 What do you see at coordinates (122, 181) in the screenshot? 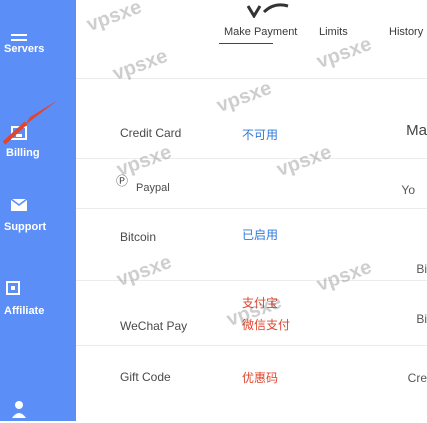
I see `paypal-icon: Ⓟ` at bounding box center [122, 181].